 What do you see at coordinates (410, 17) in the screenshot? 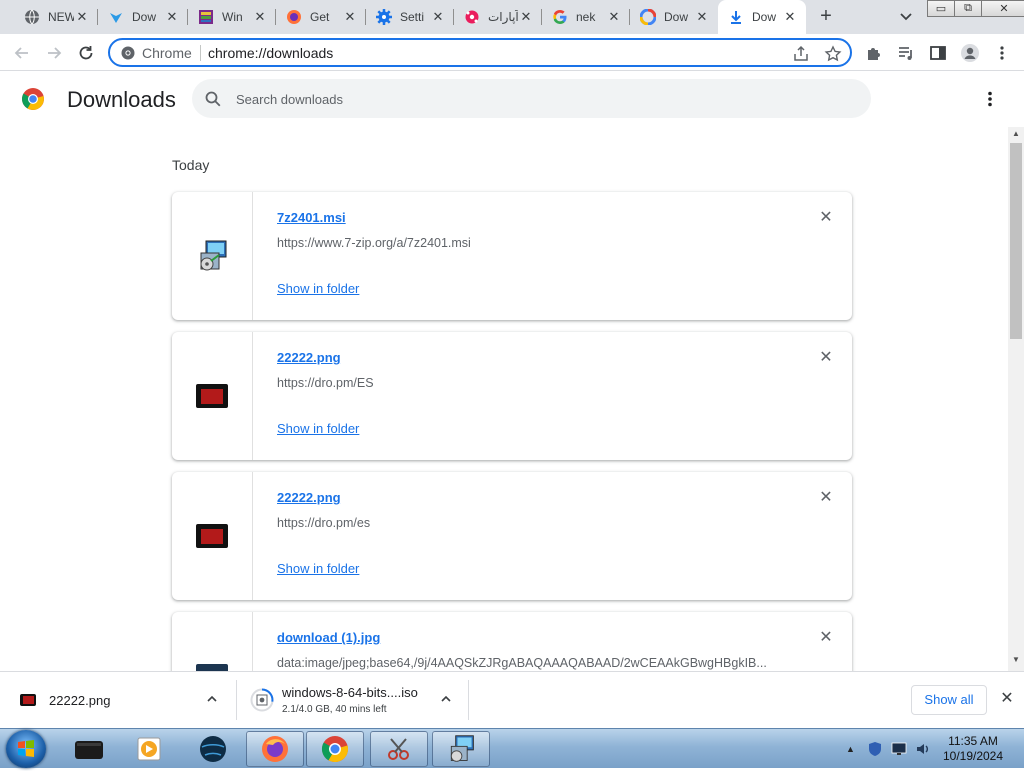
I see `tab-5: Setti ✕` at bounding box center [410, 17].